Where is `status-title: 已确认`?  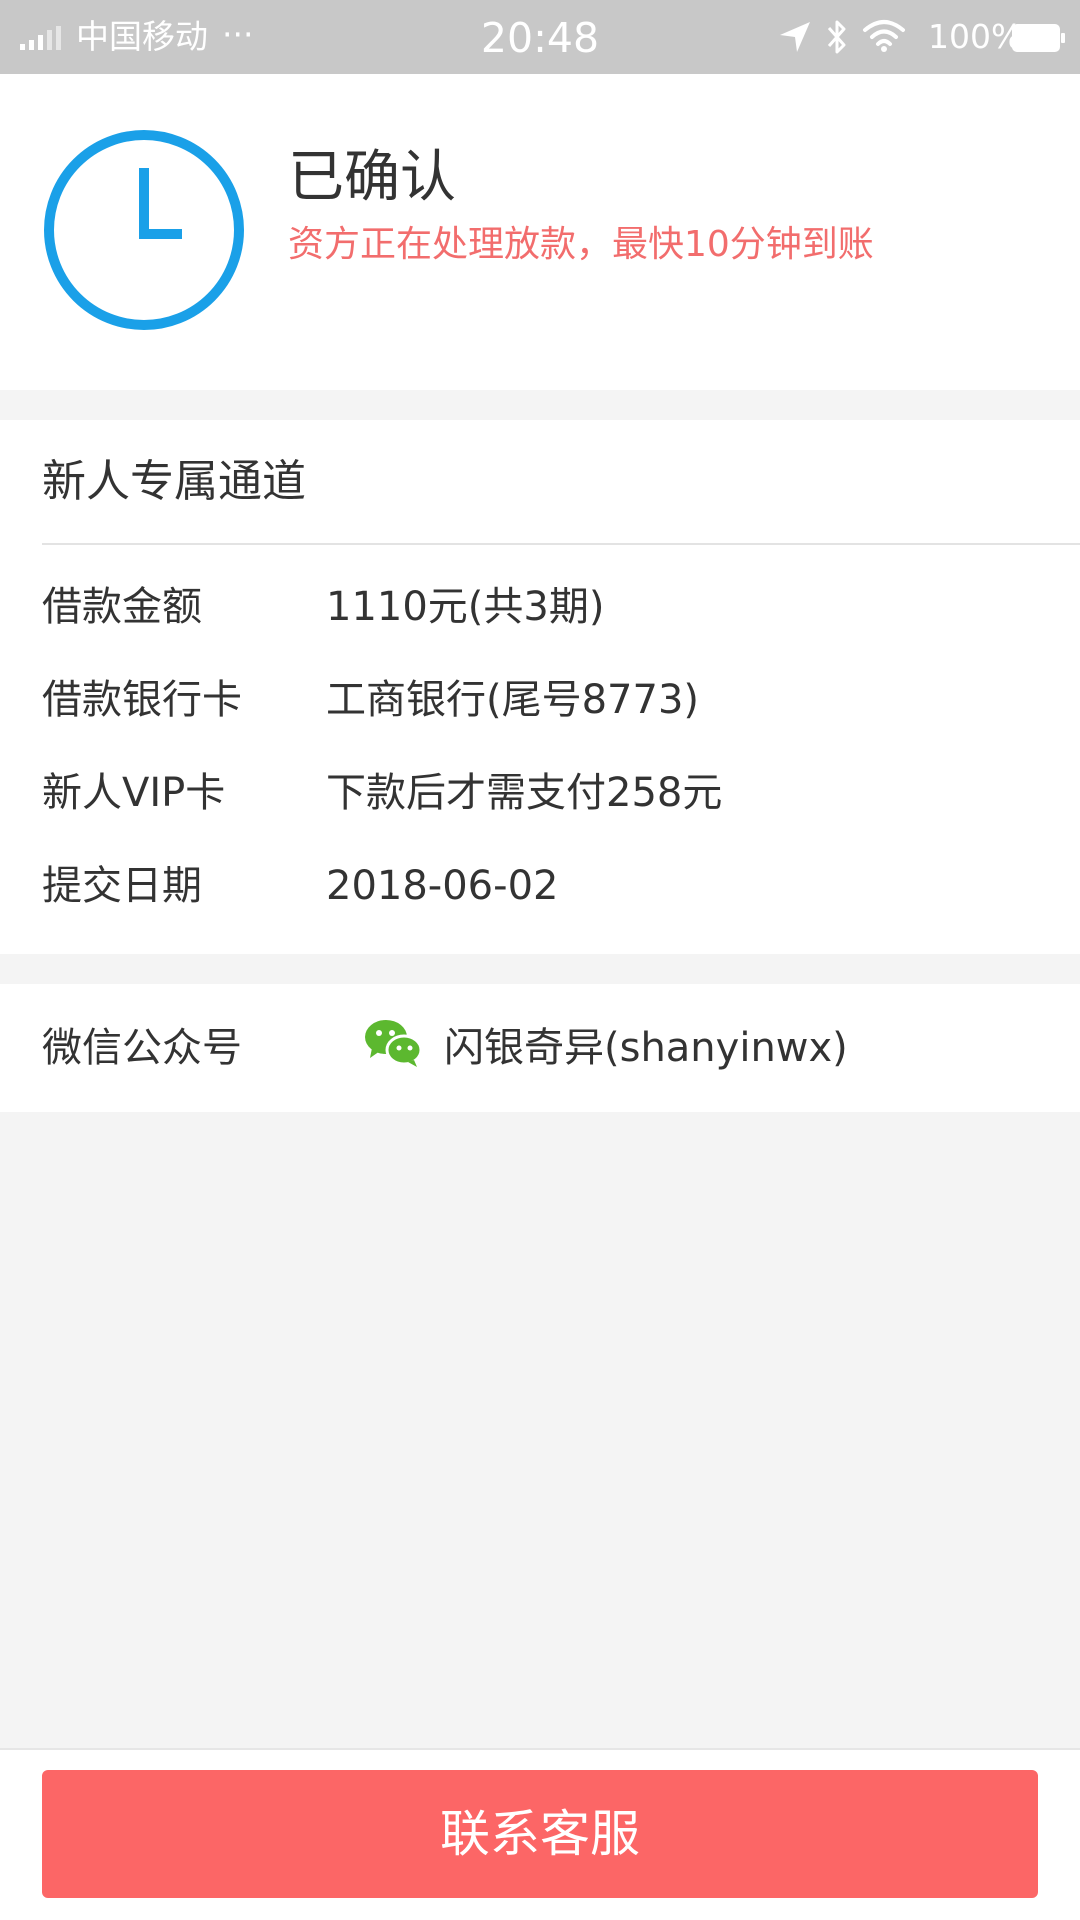 status-title: 已确认 is located at coordinates (372, 177).